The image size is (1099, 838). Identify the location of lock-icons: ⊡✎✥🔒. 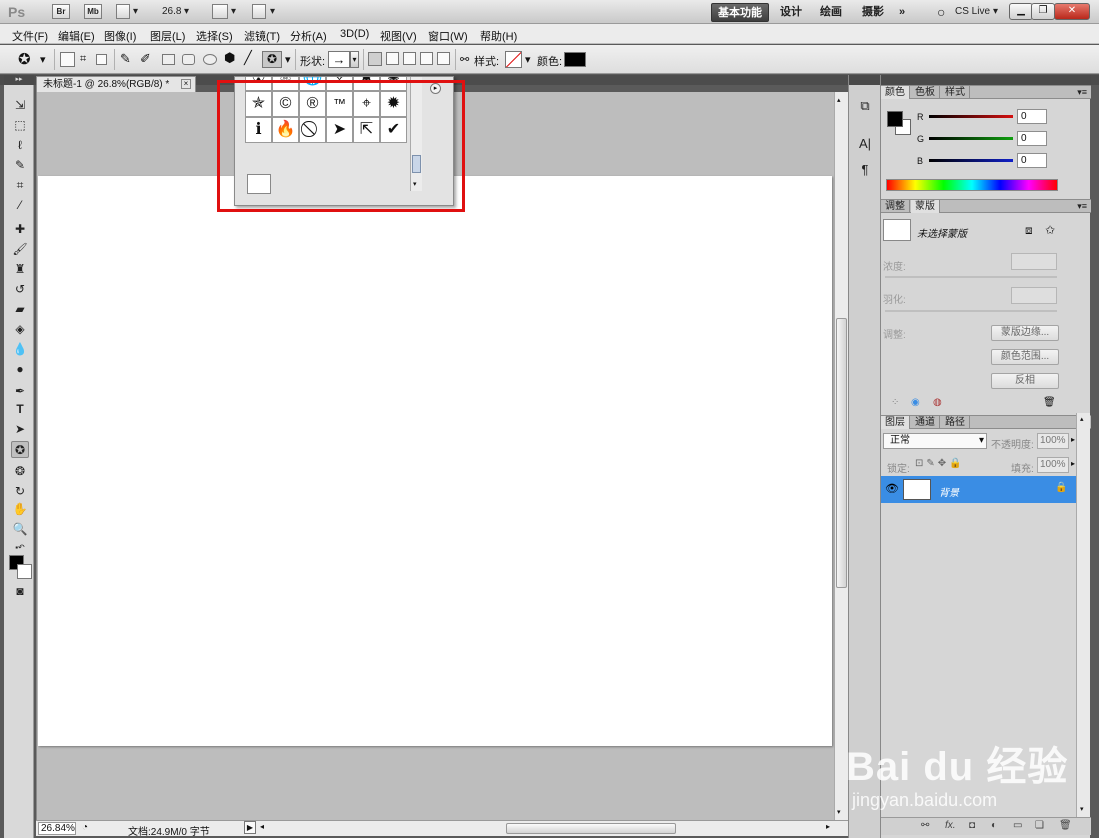
(940, 463).